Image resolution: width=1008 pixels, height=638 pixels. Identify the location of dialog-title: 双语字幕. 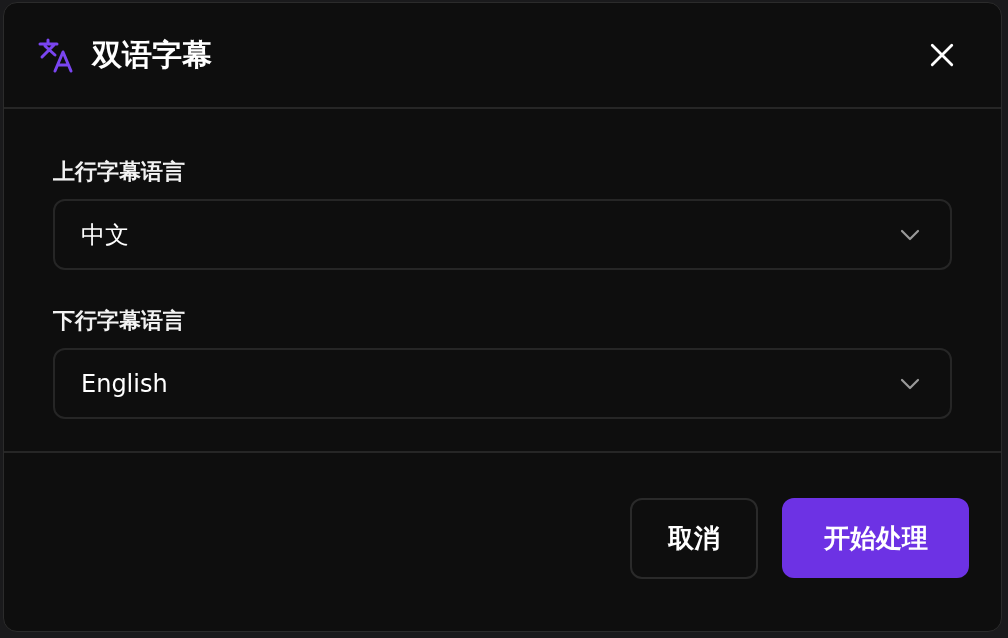
(152, 54).